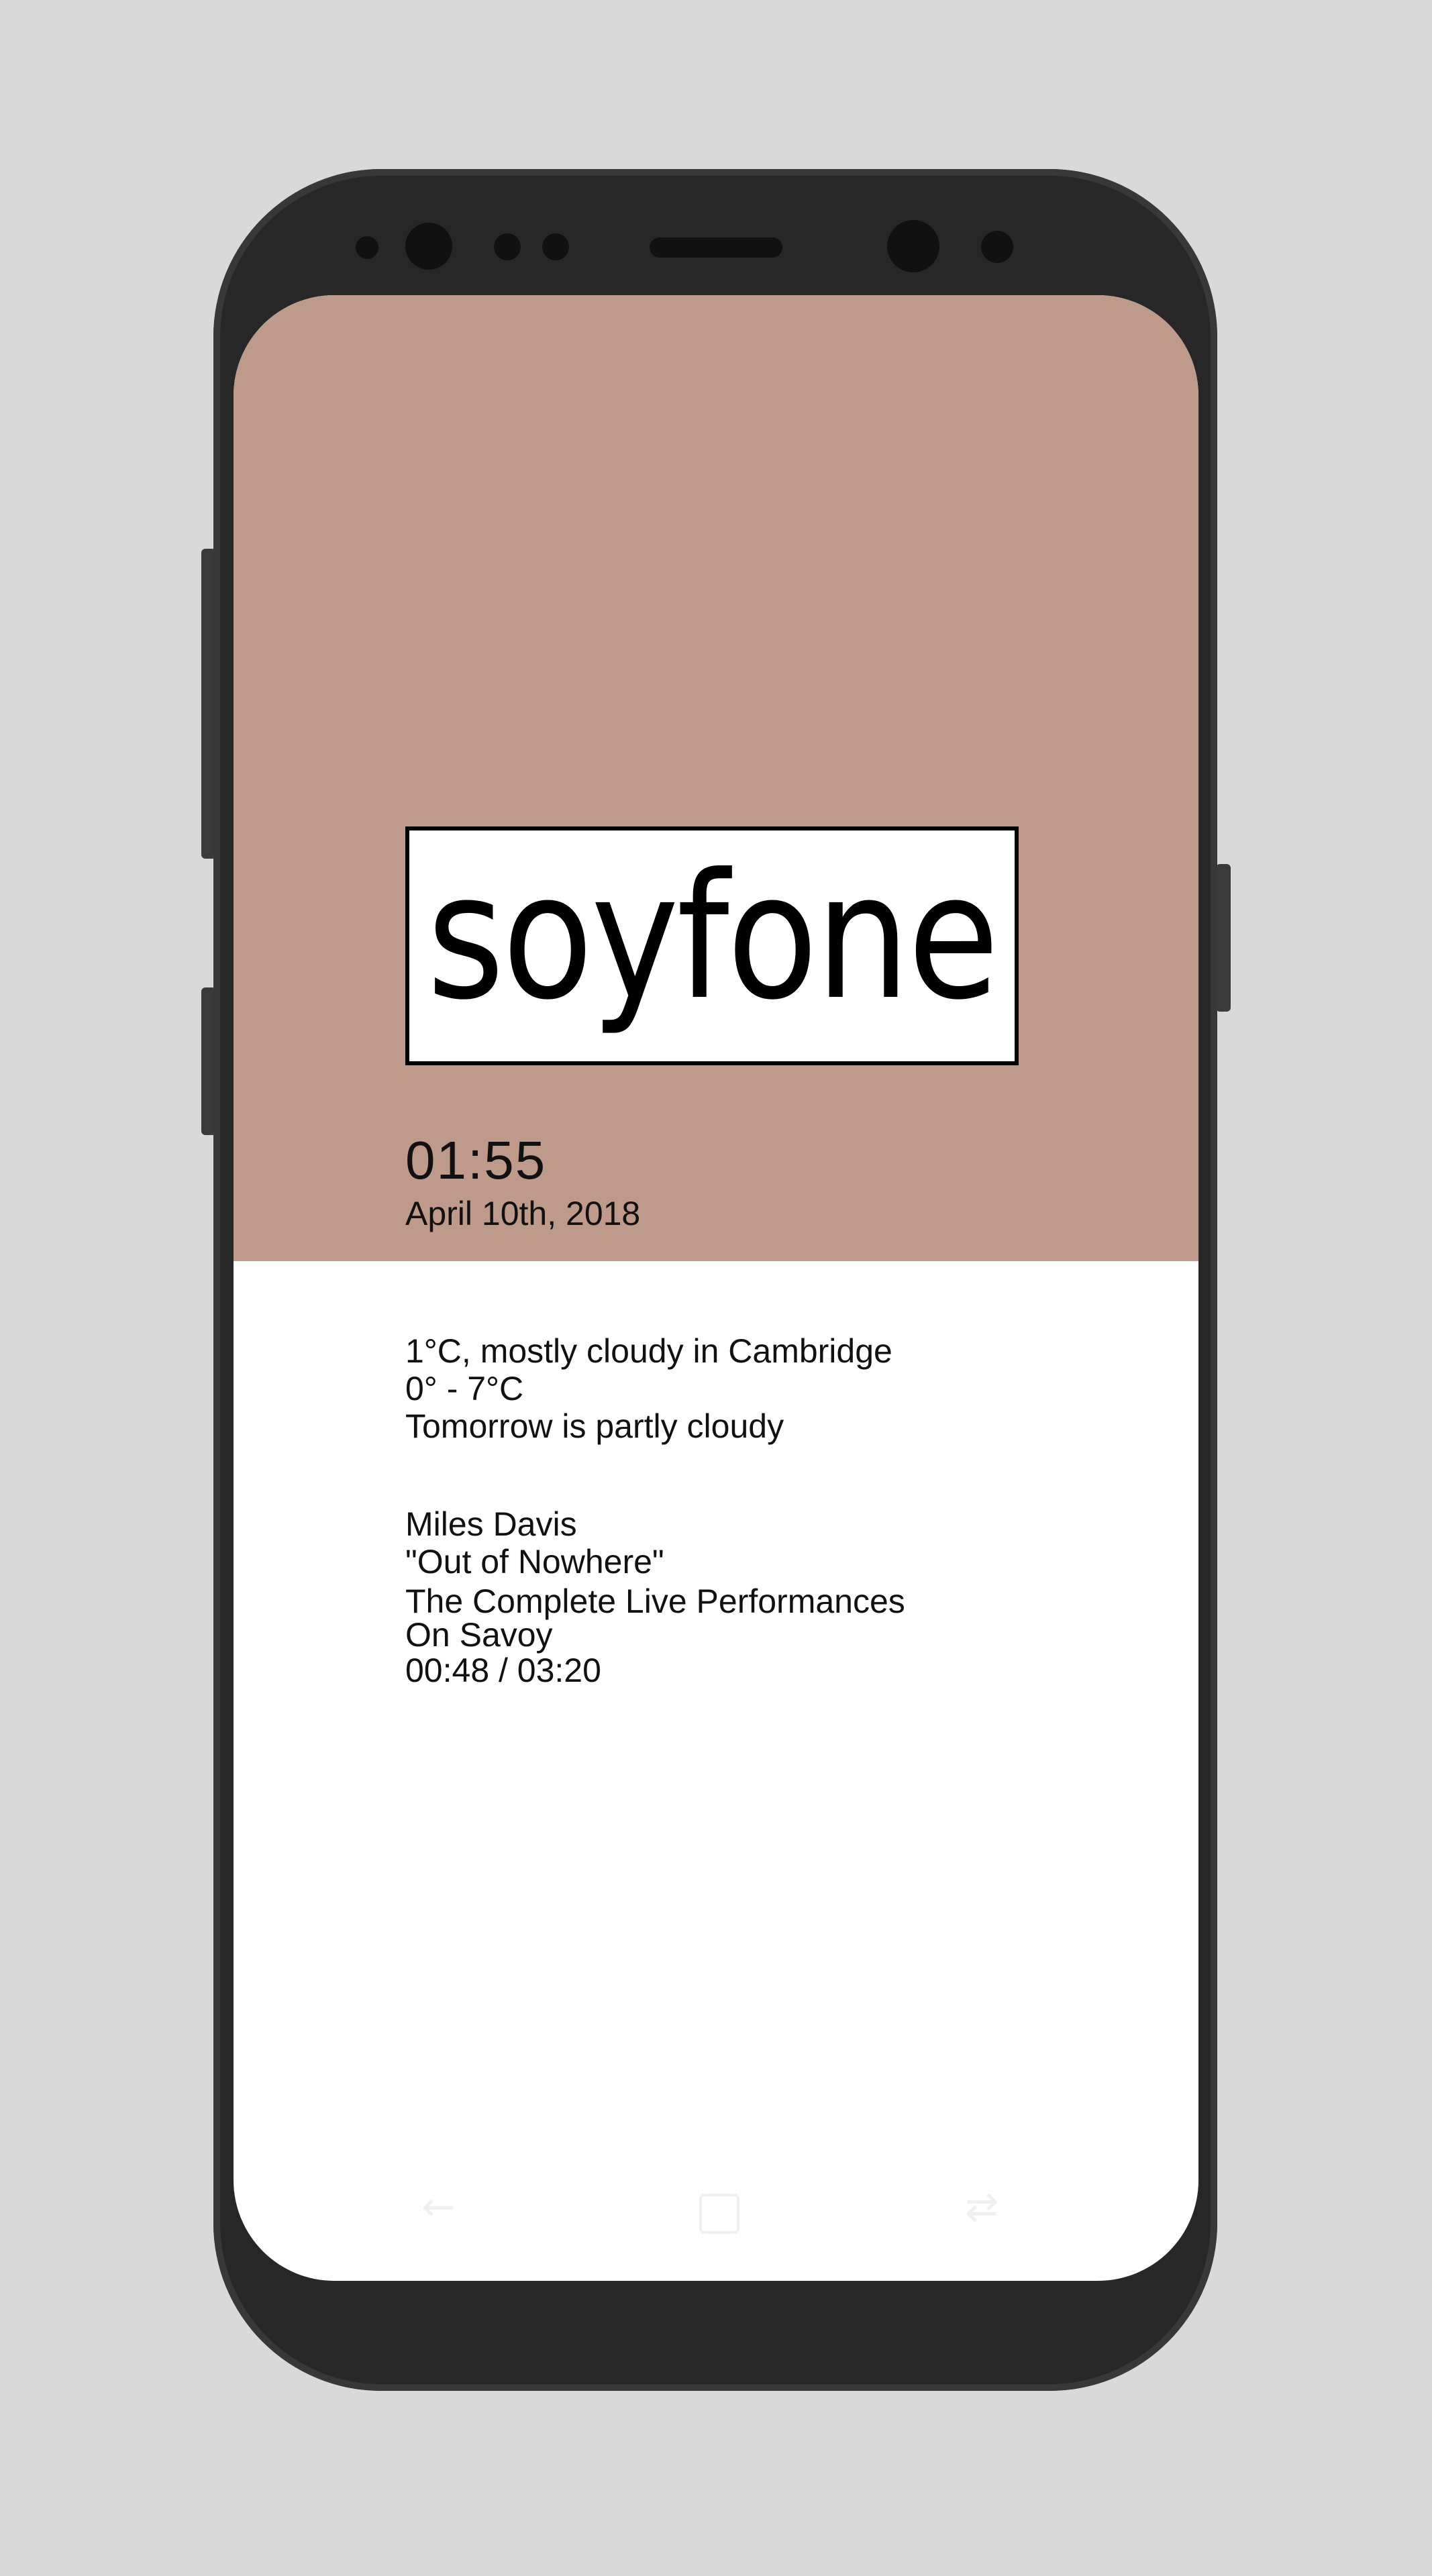 Image resolution: width=1432 pixels, height=2576 pixels. Describe the element at coordinates (534, 1561) in the screenshot. I see `now-playing-track: "Out of Nowhere"` at that location.